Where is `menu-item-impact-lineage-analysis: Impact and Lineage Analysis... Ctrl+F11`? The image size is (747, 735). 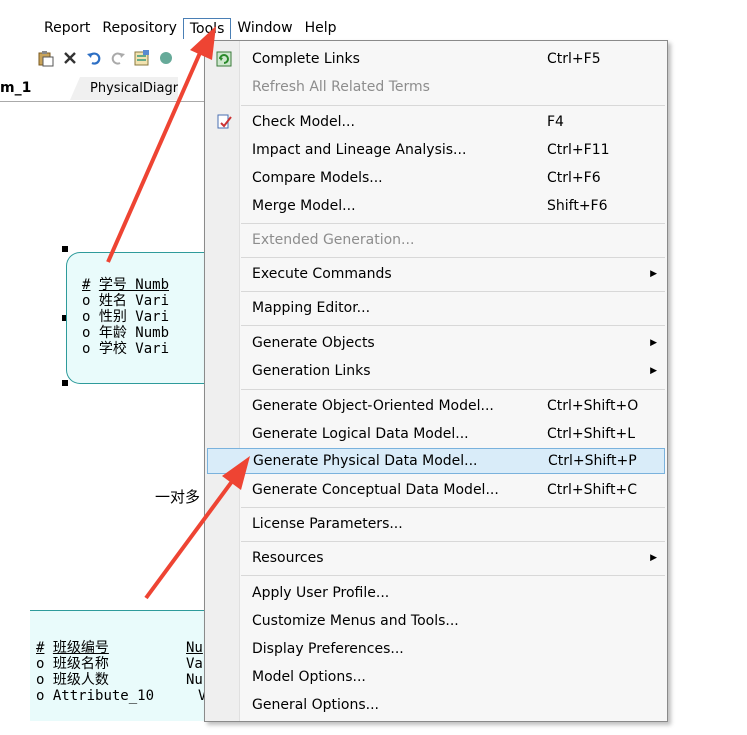
menu-item-impact-lineage-analysis: Impact and Lineage Analysis... Ctrl+F11 is located at coordinates (436, 150).